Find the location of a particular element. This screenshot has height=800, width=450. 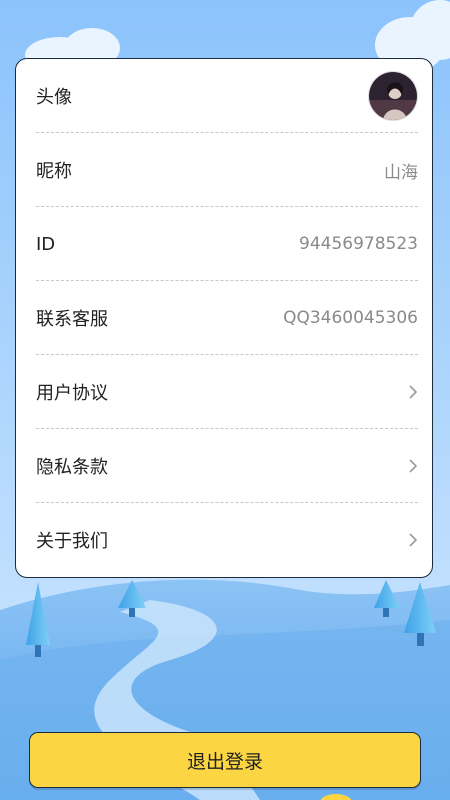

support-row: 联系客服 QQ3460045306 is located at coordinates (227, 318).